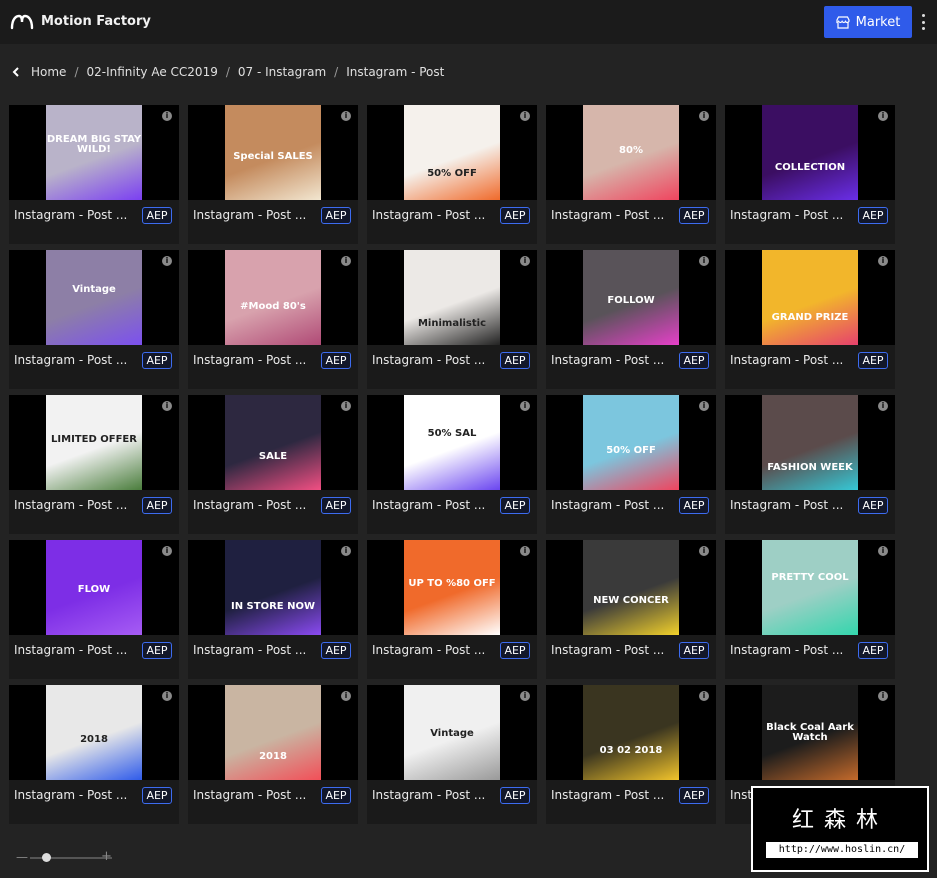  What do you see at coordinates (106, 856) in the screenshot?
I see `plus-icon: +` at bounding box center [106, 856].